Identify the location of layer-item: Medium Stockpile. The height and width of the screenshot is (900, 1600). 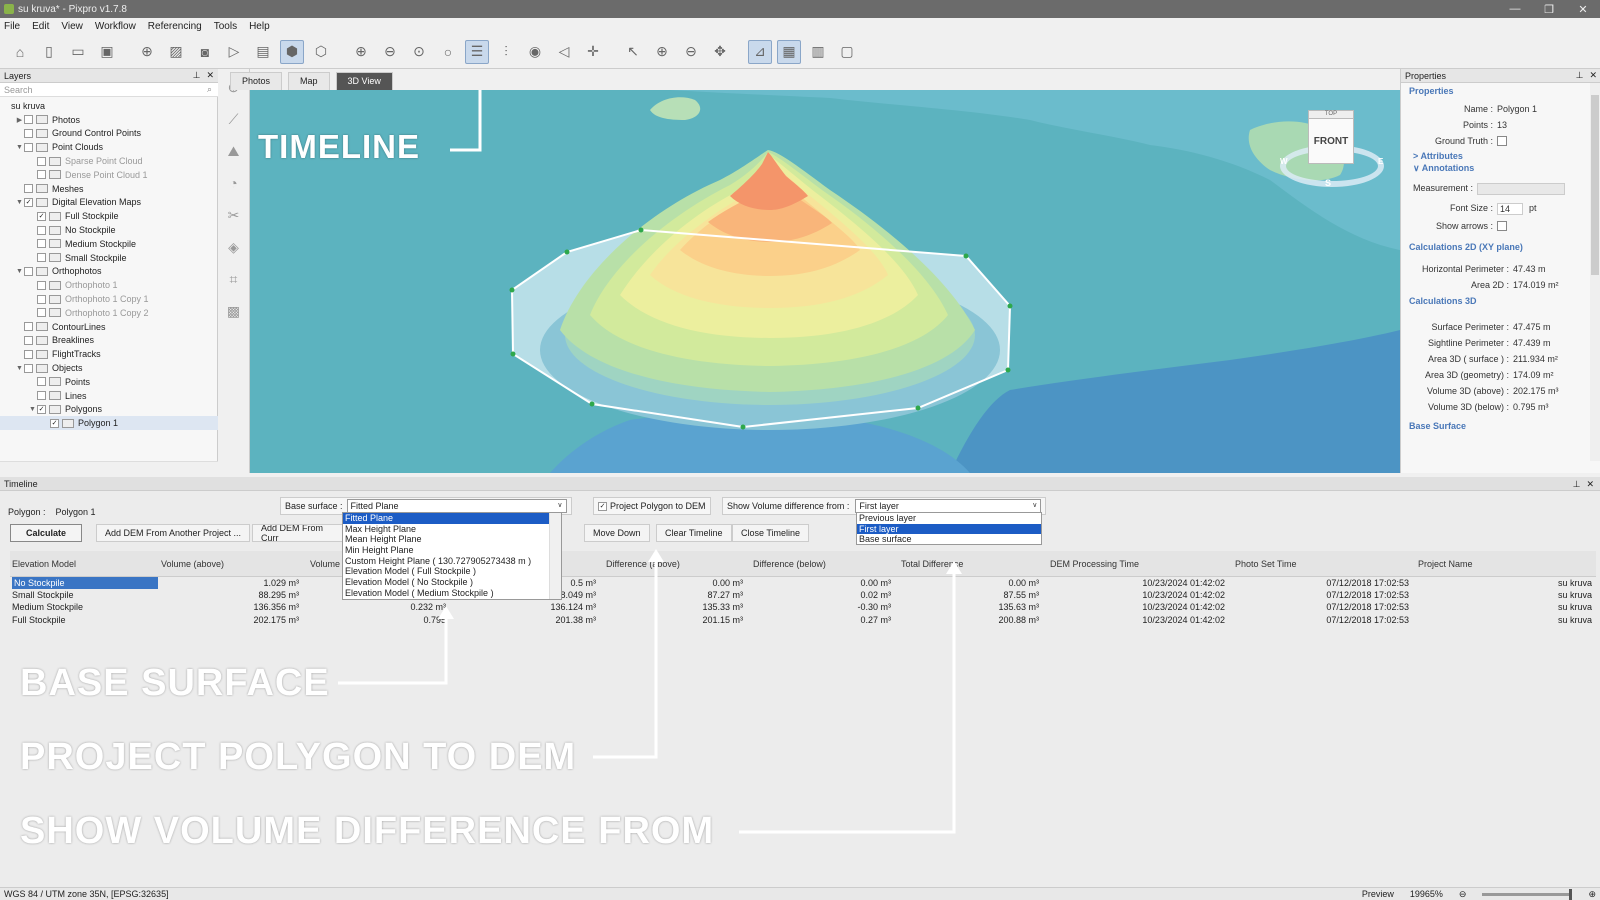
(109, 244).